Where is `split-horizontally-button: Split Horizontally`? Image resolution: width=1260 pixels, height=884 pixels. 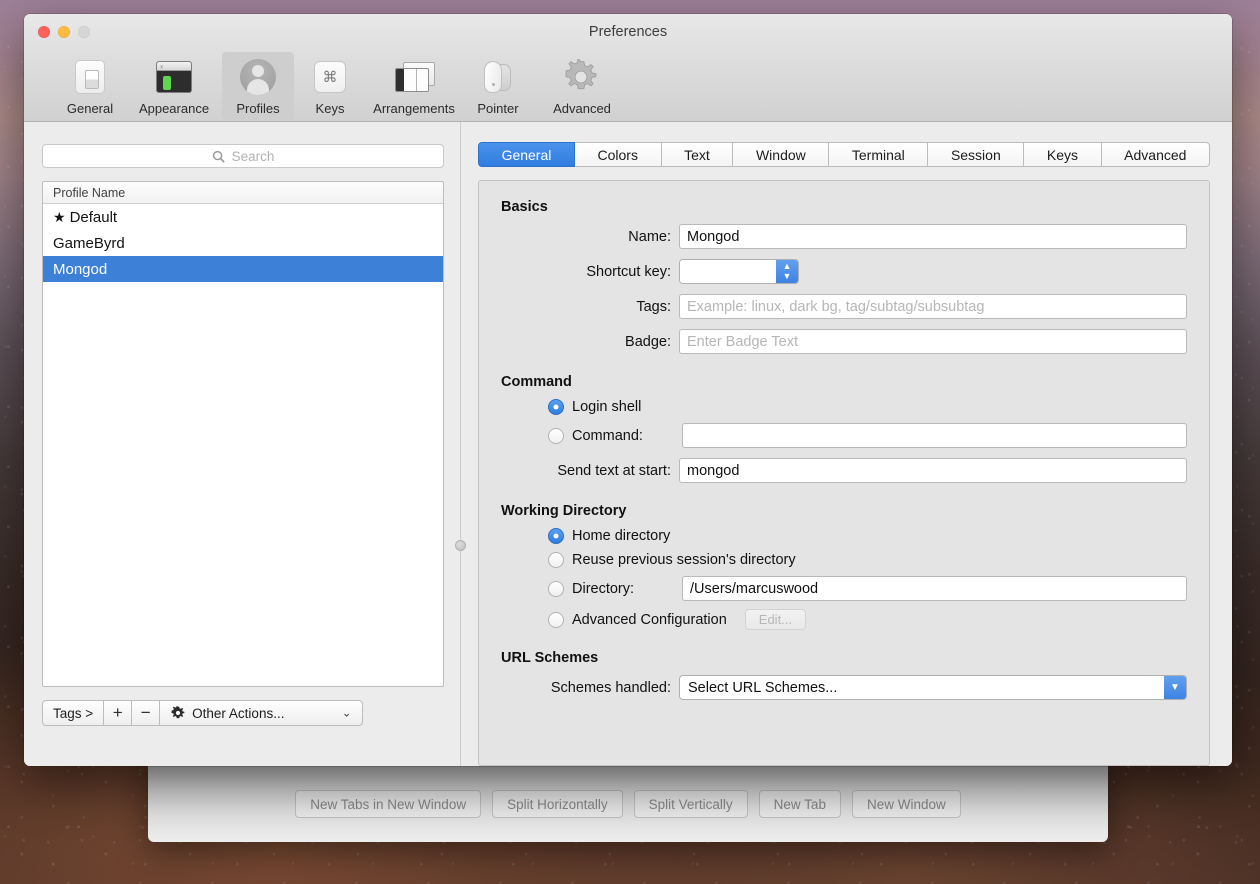 split-horizontally-button: Split Horizontally is located at coordinates (557, 804).